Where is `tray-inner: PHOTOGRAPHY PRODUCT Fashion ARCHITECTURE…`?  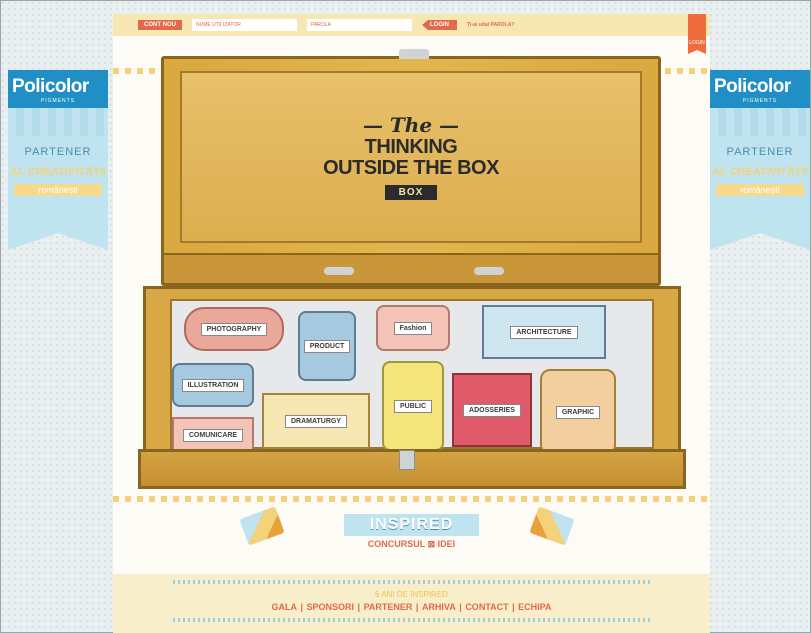 tray-inner: PHOTOGRAPHY PRODUCT Fashion ARCHITECTURE… is located at coordinates (412, 377).